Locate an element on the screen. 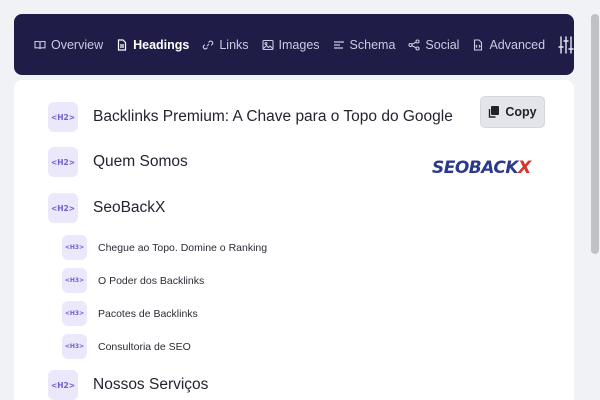 The height and width of the screenshot is (400, 600). tab-headings: Headings is located at coordinates (152, 45).